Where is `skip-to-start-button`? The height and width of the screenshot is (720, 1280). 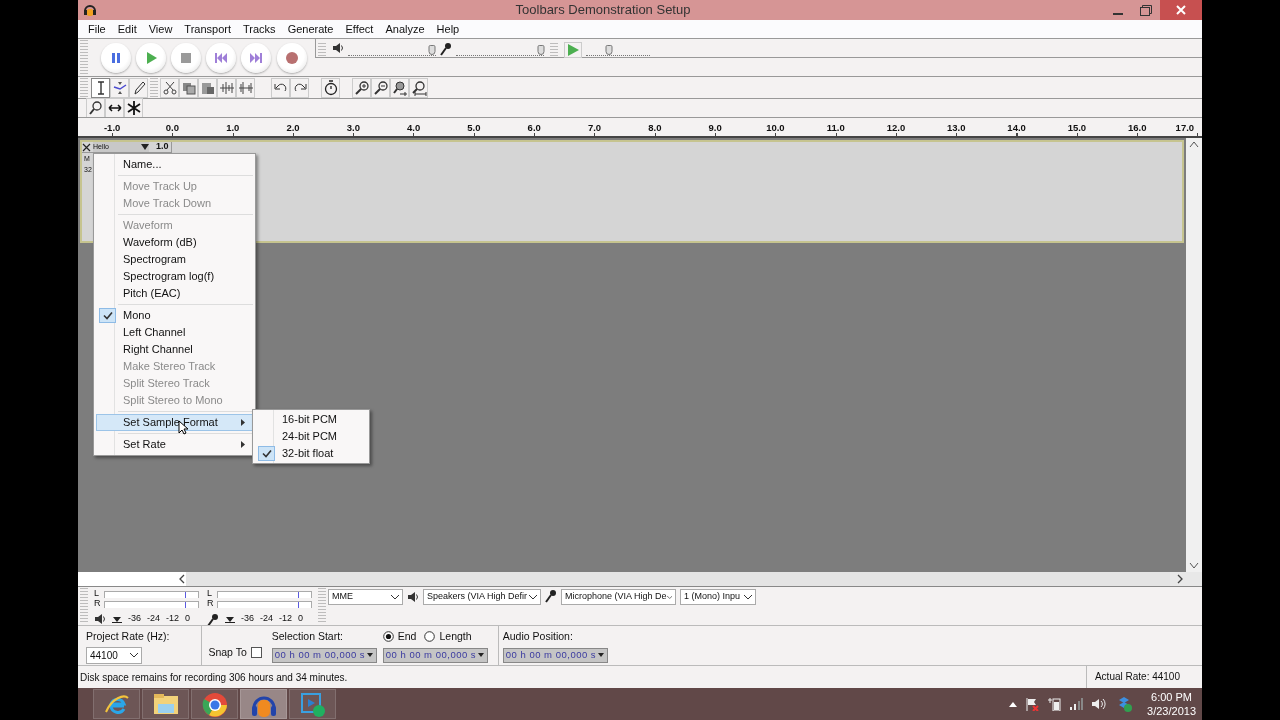 skip-to-start-button is located at coordinates (221, 58).